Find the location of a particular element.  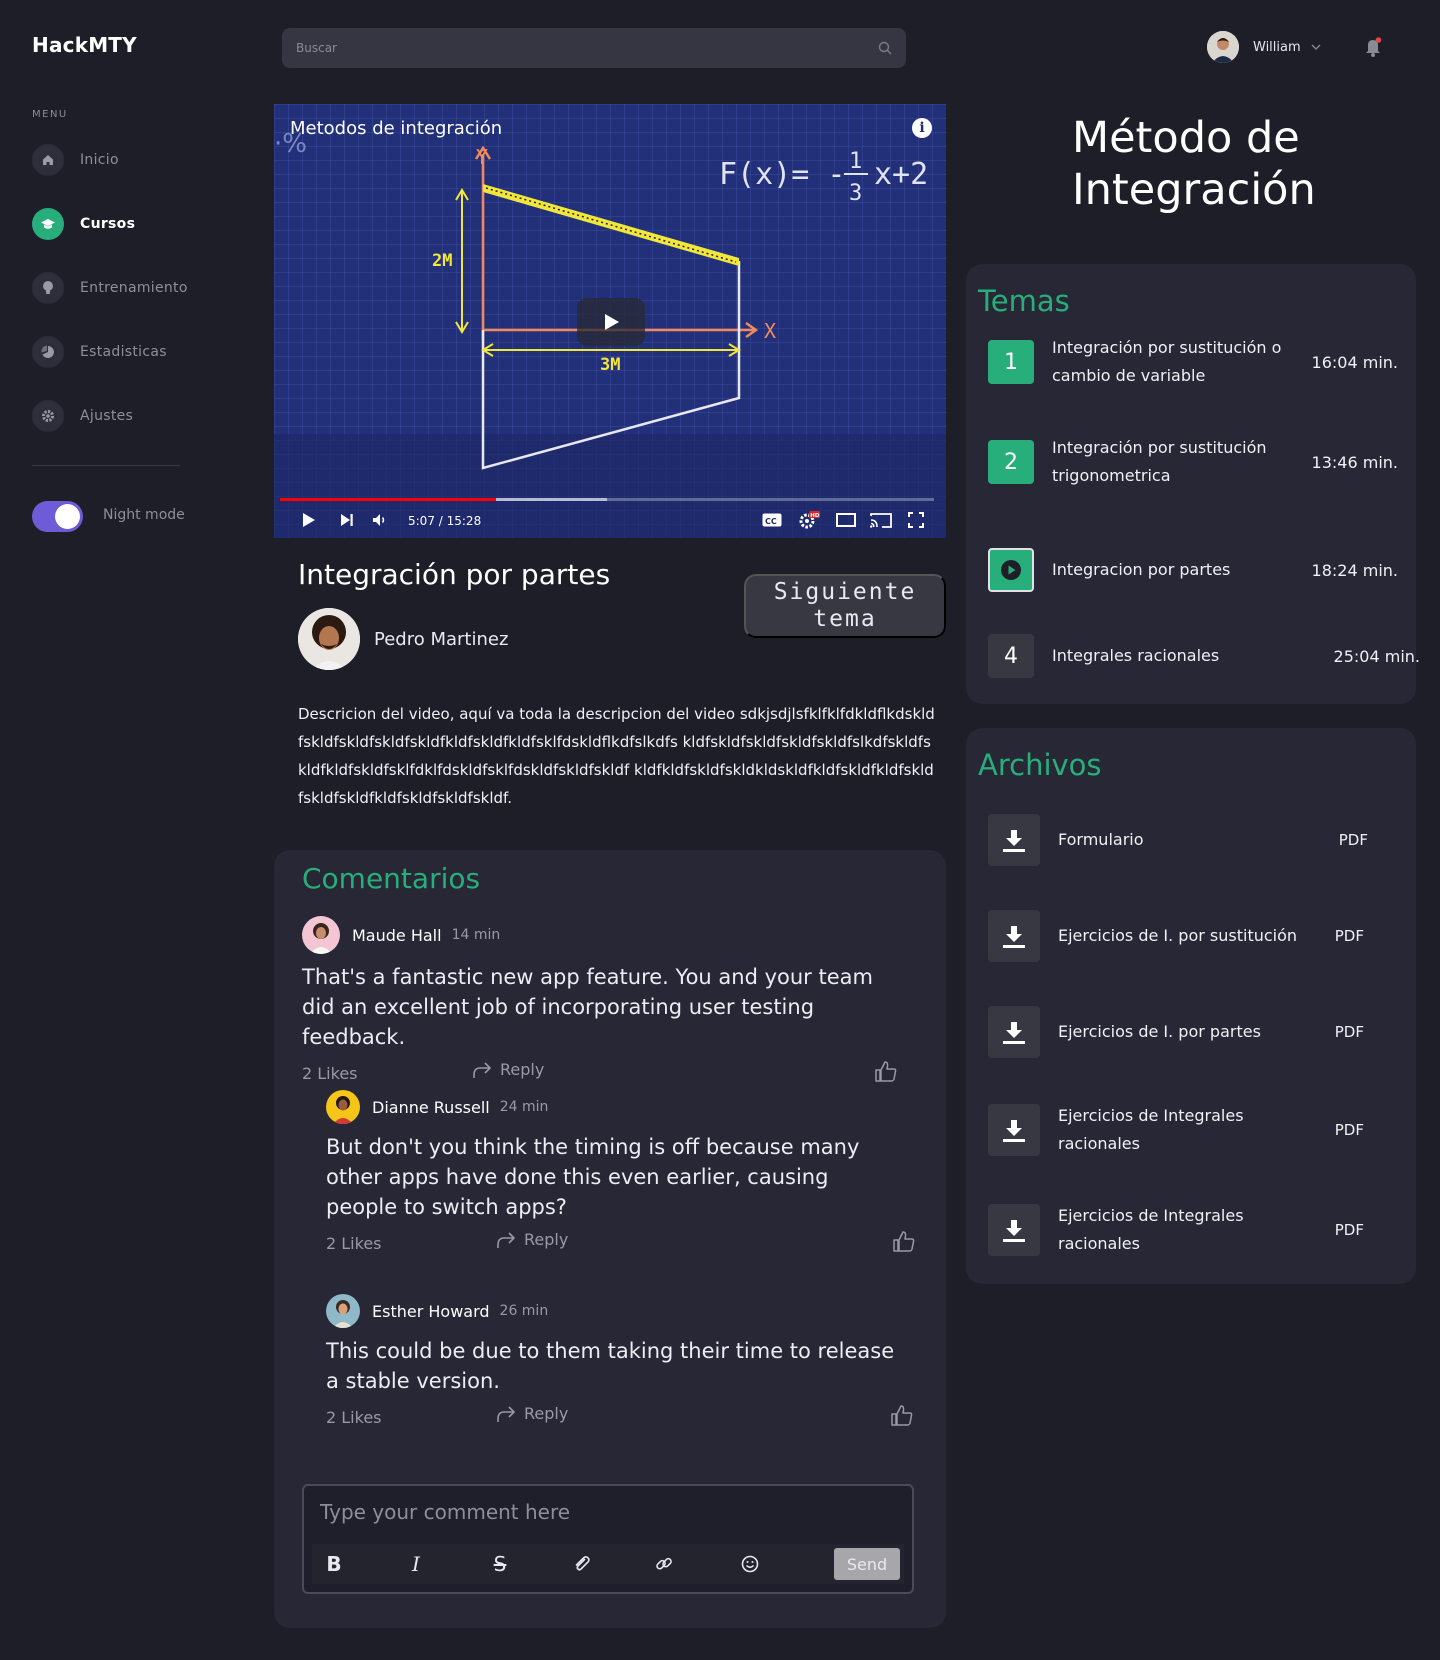

topic-duration: 13:46 min. is located at coordinates (1354, 462).